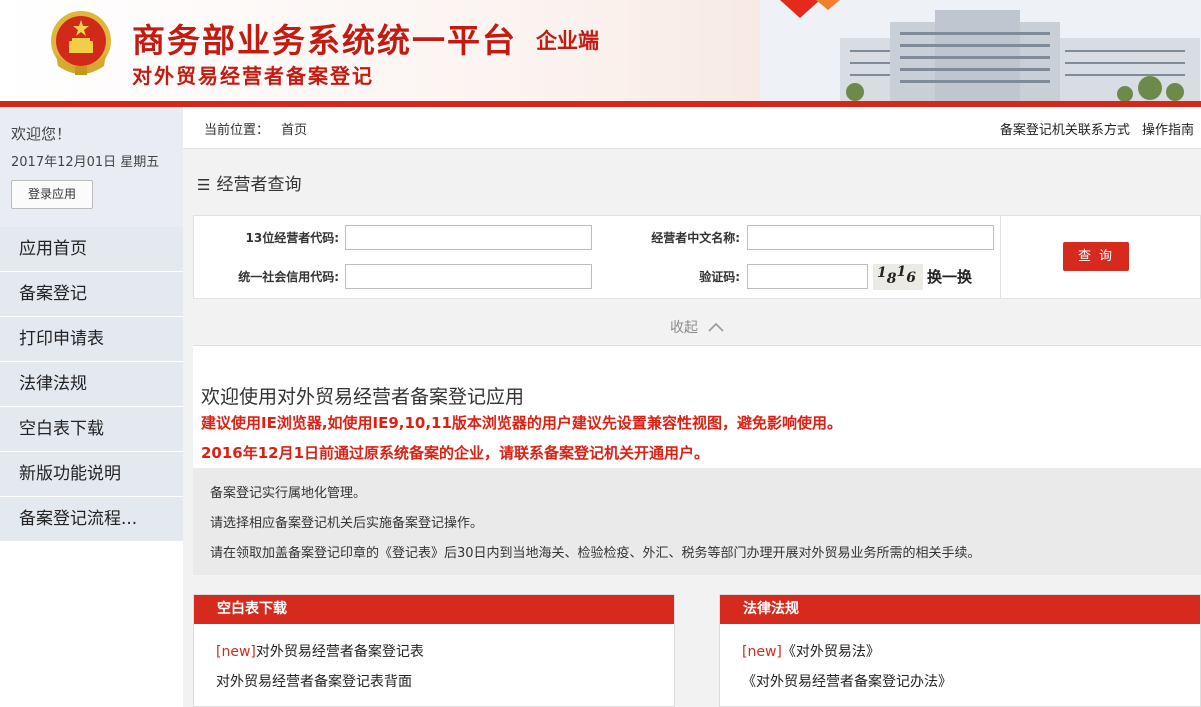  I want to click on breadcrumb-bar: 当前位置： 首页 备案登记机关联系方式 操作指南, so click(692, 128).